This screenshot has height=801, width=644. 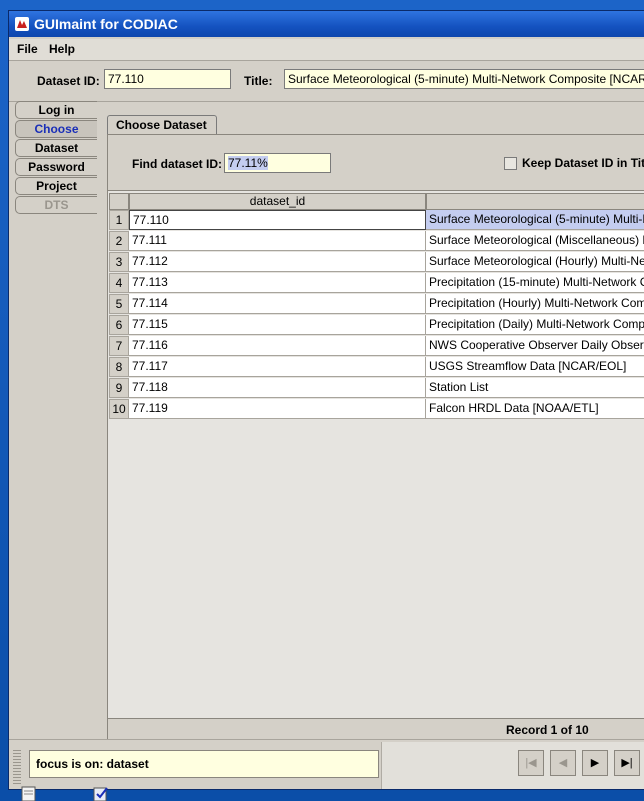 What do you see at coordinates (510, 163) in the screenshot?
I see `keep-dataset-checkbox` at bounding box center [510, 163].